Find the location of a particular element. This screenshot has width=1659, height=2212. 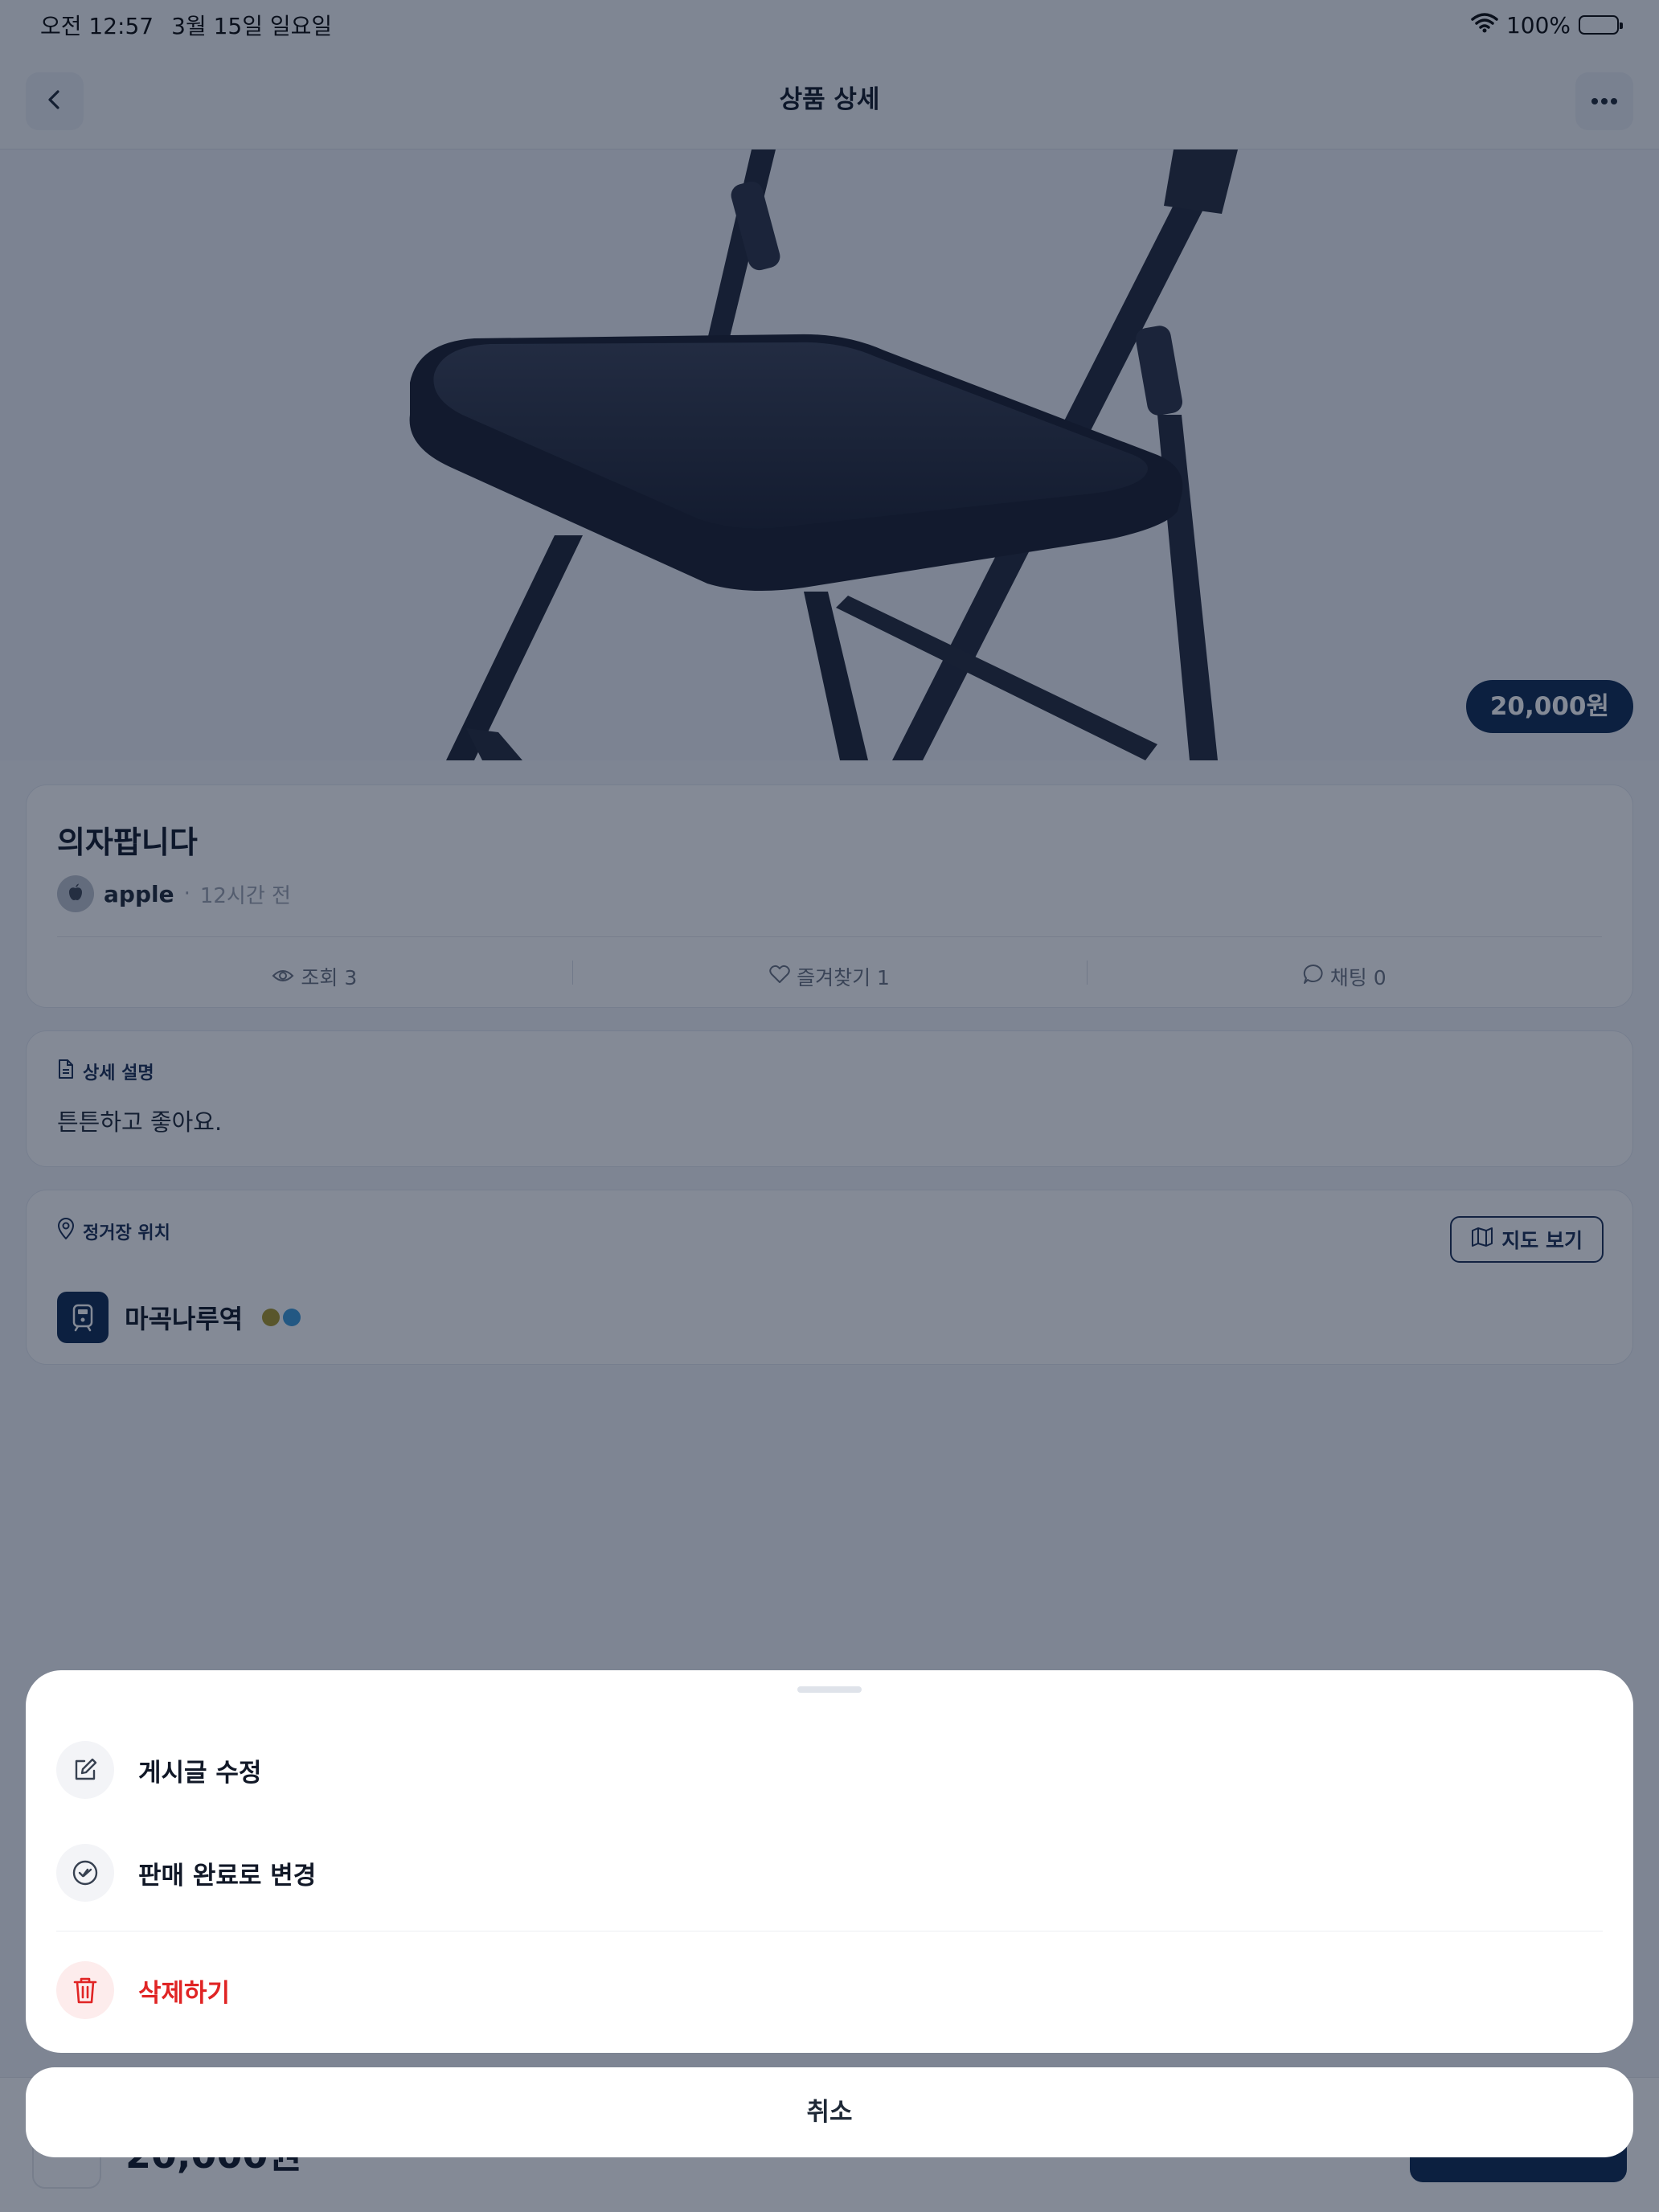

sheet-grabber is located at coordinates (829, 1689).